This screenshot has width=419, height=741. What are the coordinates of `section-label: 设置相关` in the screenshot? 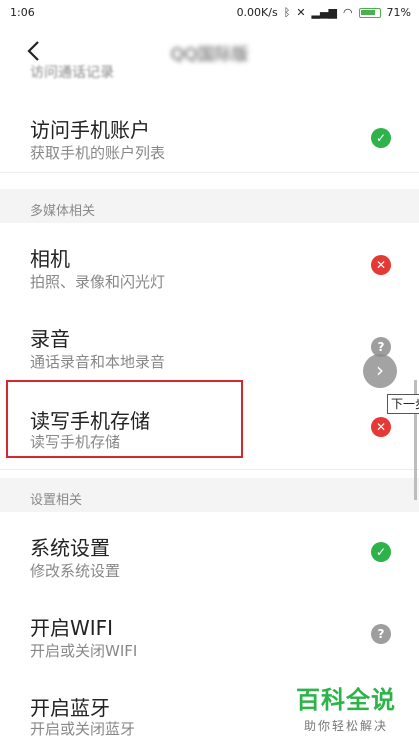 It's located at (56, 500).